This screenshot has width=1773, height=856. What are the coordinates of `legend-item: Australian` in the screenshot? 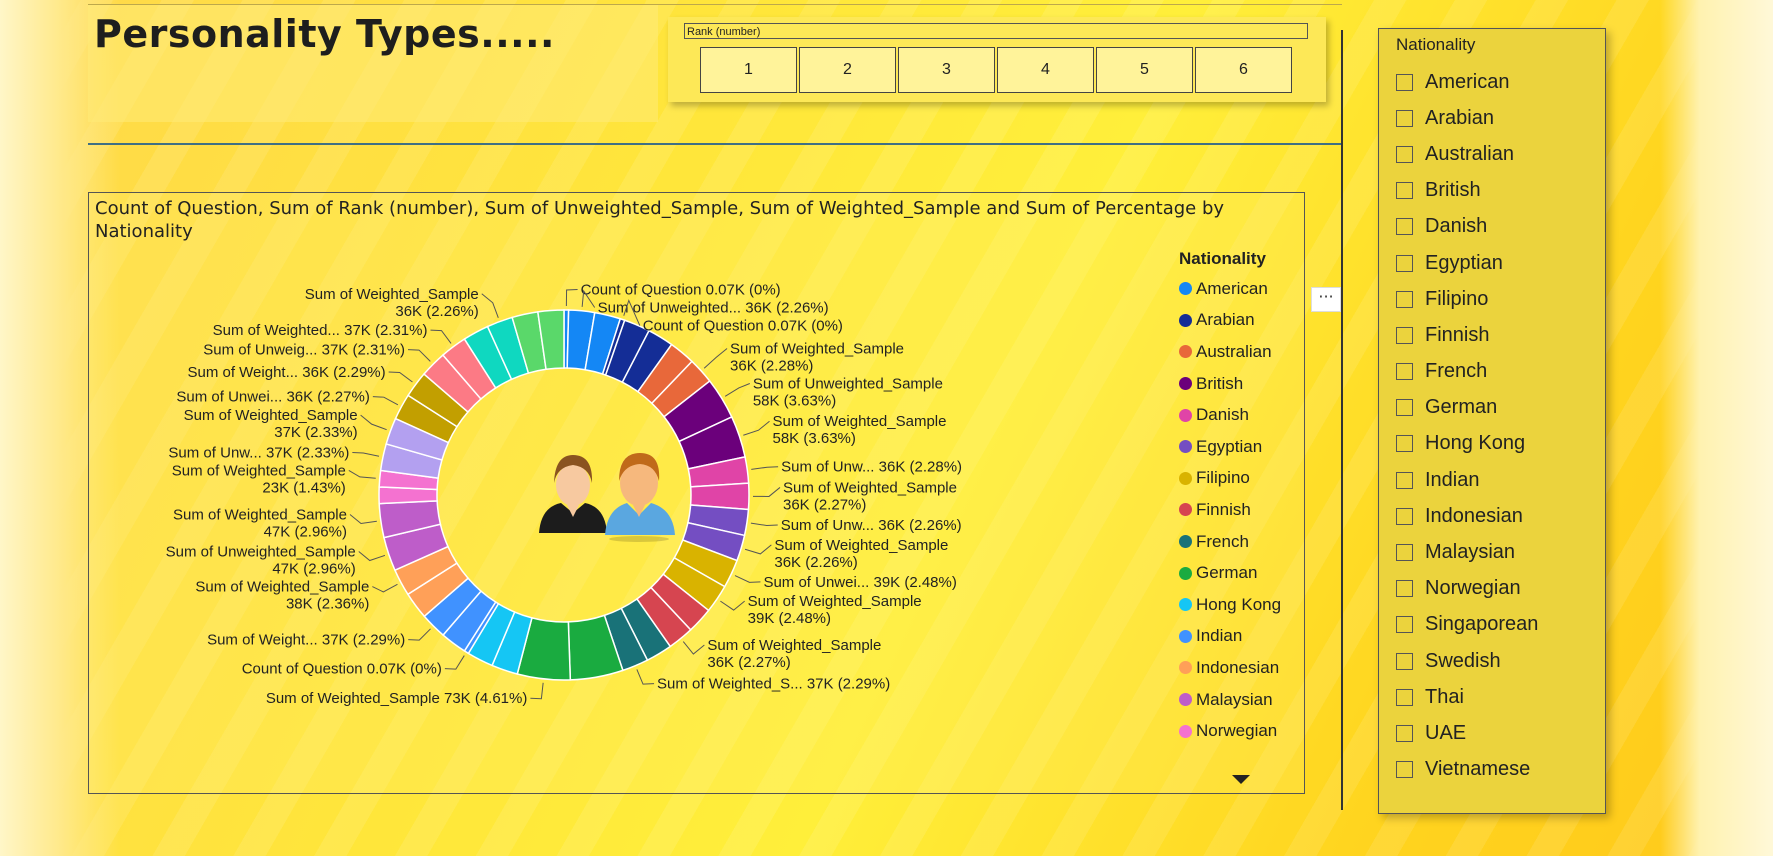 It's located at (1230, 352).